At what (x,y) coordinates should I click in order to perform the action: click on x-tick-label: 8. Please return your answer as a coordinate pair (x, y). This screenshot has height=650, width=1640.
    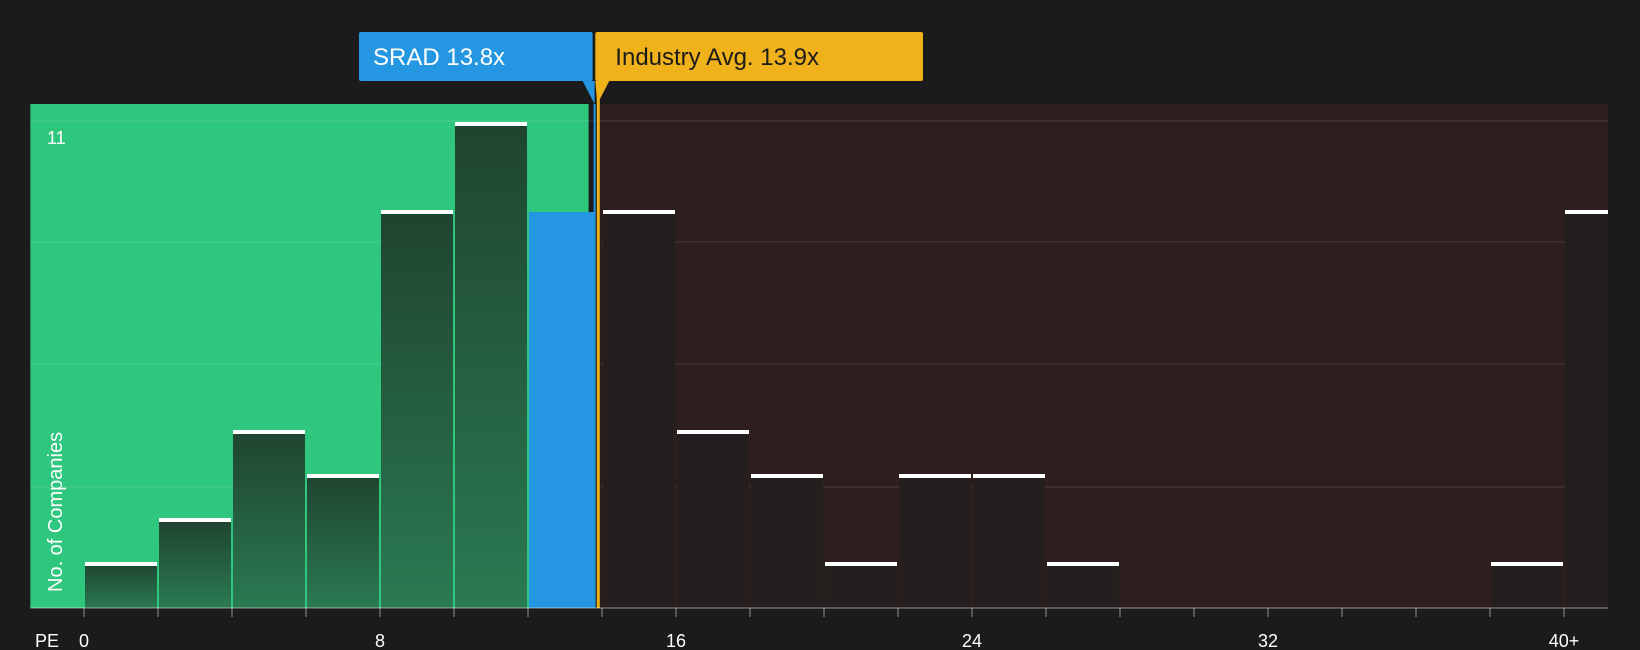
    Looking at the image, I should click on (380, 640).